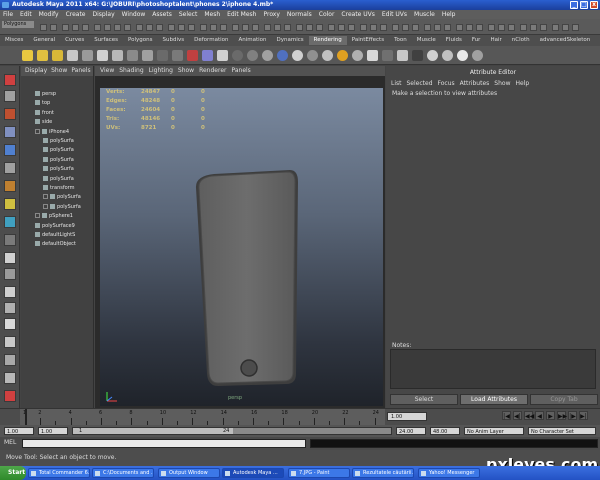  Describe the element at coordinates (55, 235) in the screenshot. I see `outliner-item: defaultLightS` at that location.